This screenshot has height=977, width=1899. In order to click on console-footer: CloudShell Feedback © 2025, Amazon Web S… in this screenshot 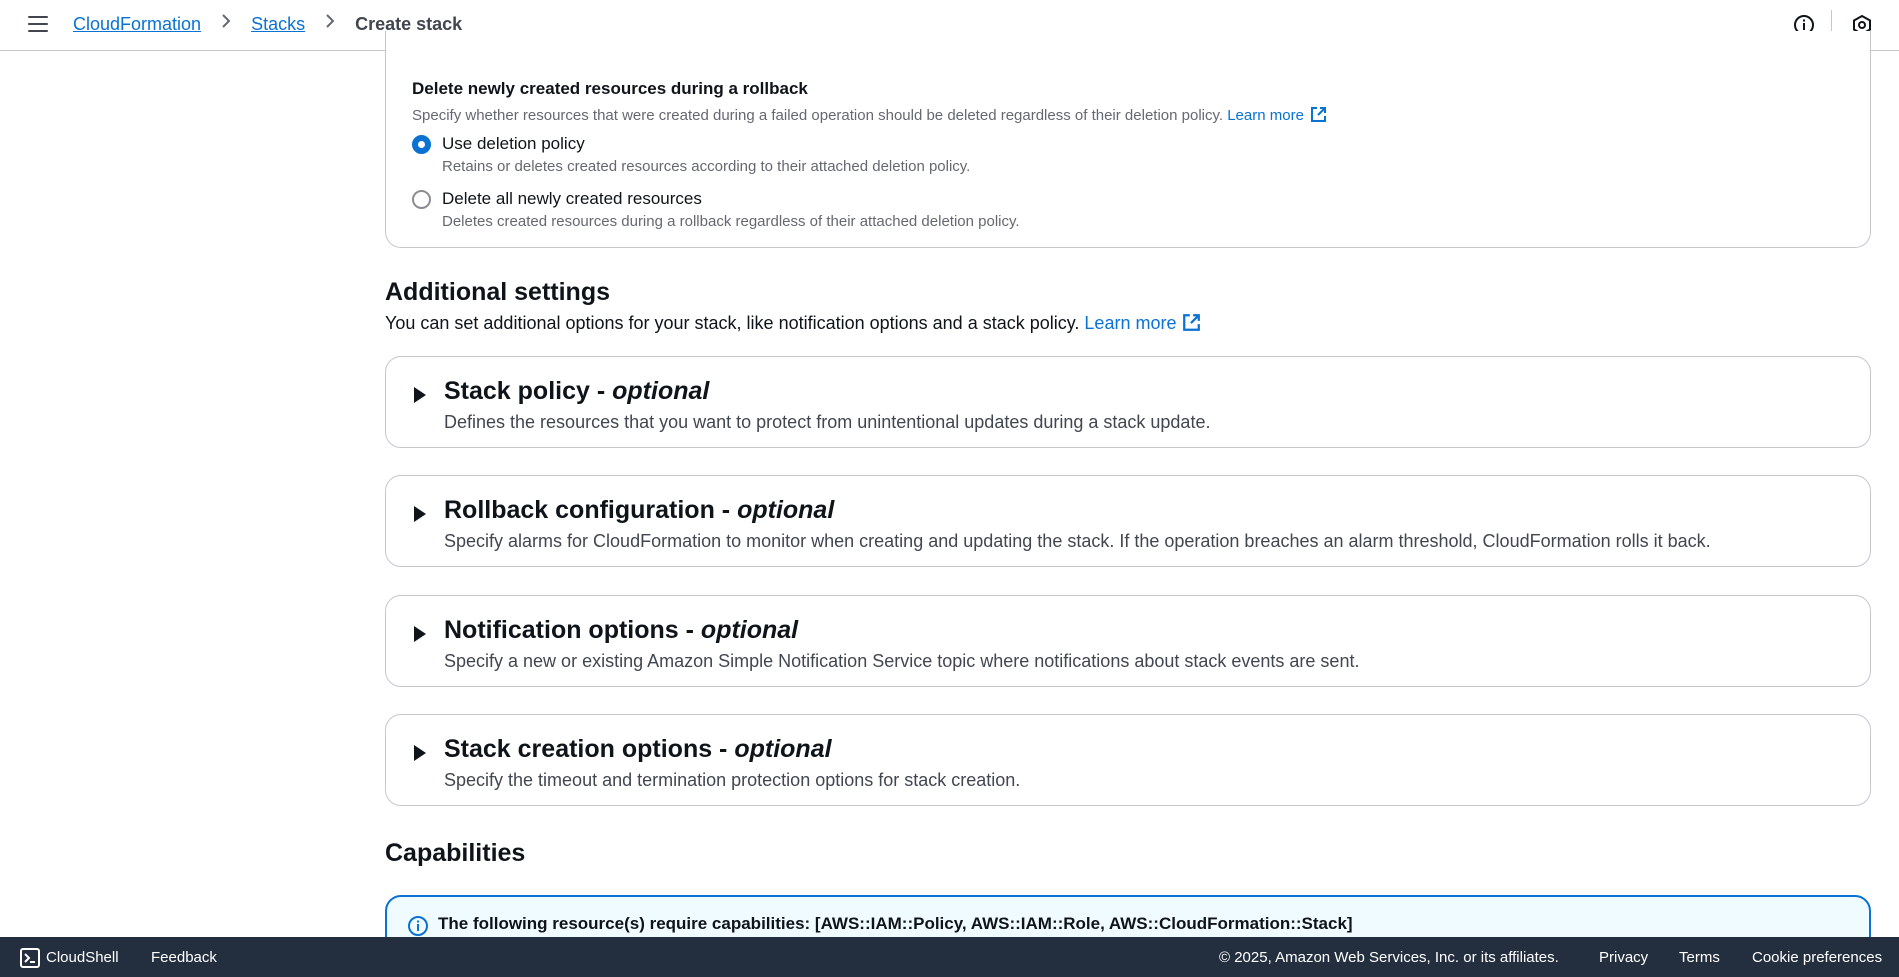, I will do `click(949, 957)`.